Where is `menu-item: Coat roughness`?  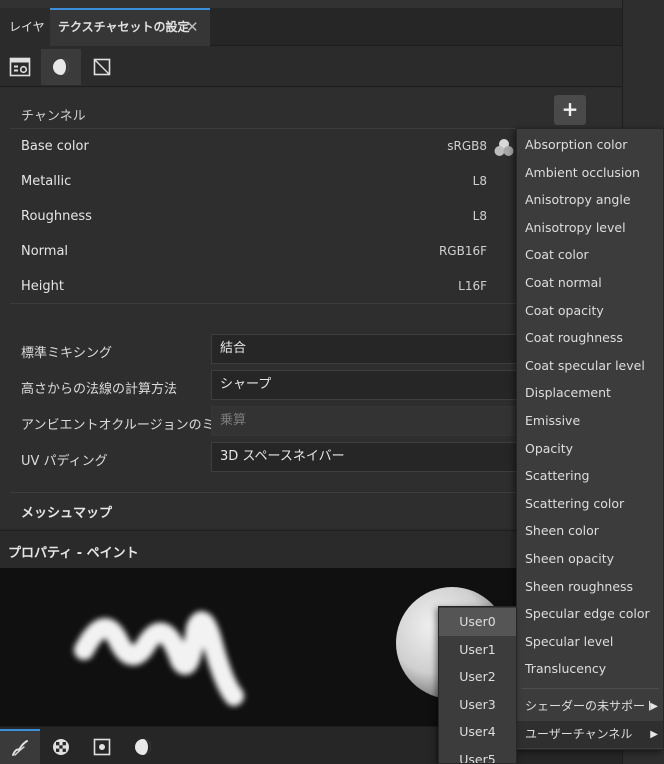 menu-item: Coat roughness is located at coordinates (590, 338).